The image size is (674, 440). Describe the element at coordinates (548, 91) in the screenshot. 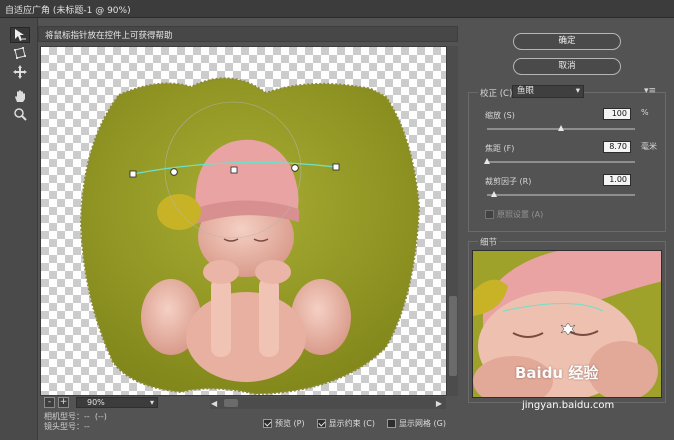

I see `correction-select: 鱼眼 ▾` at that location.